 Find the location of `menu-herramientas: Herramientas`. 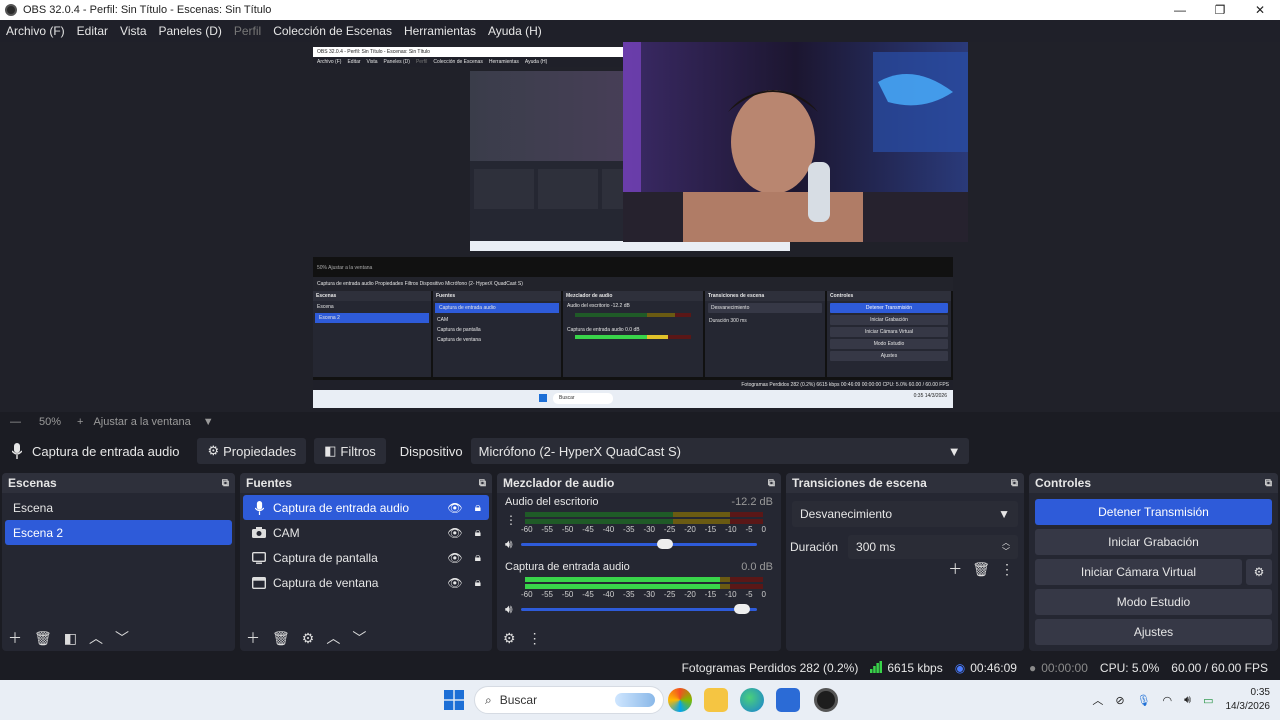

menu-herramientas: Herramientas is located at coordinates (440, 31).